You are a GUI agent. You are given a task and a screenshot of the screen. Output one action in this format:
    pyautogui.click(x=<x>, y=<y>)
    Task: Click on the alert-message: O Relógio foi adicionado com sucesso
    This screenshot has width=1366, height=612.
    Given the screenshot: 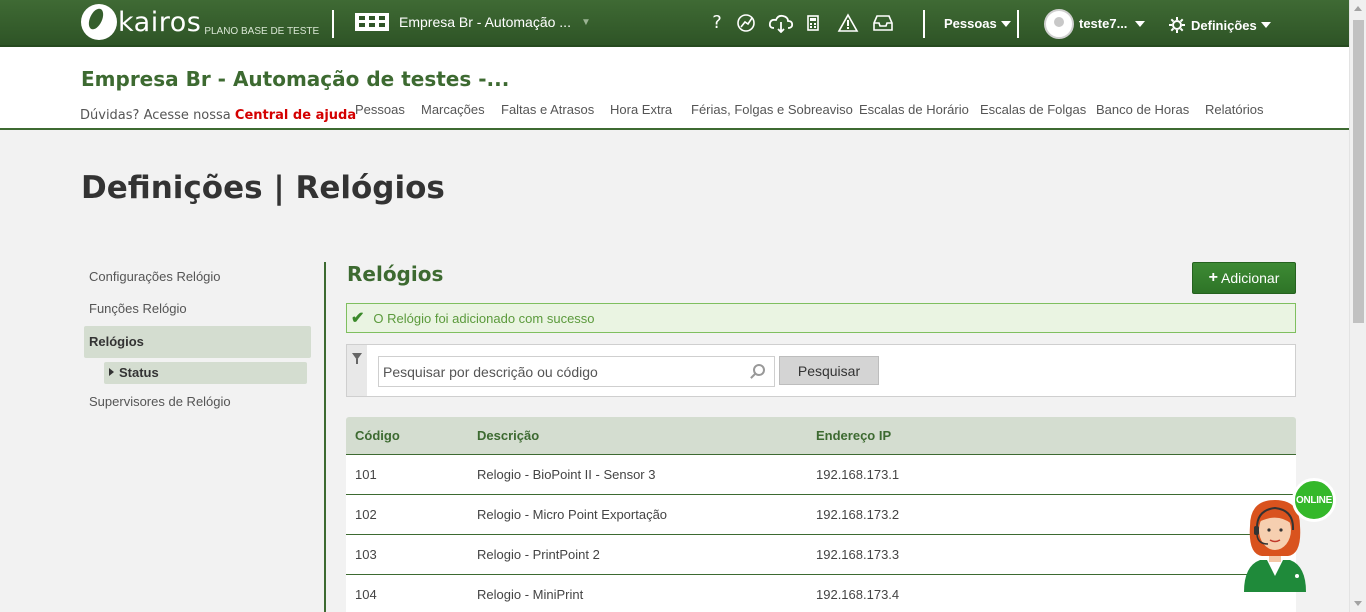 What is the action you would take?
    pyautogui.click(x=484, y=318)
    